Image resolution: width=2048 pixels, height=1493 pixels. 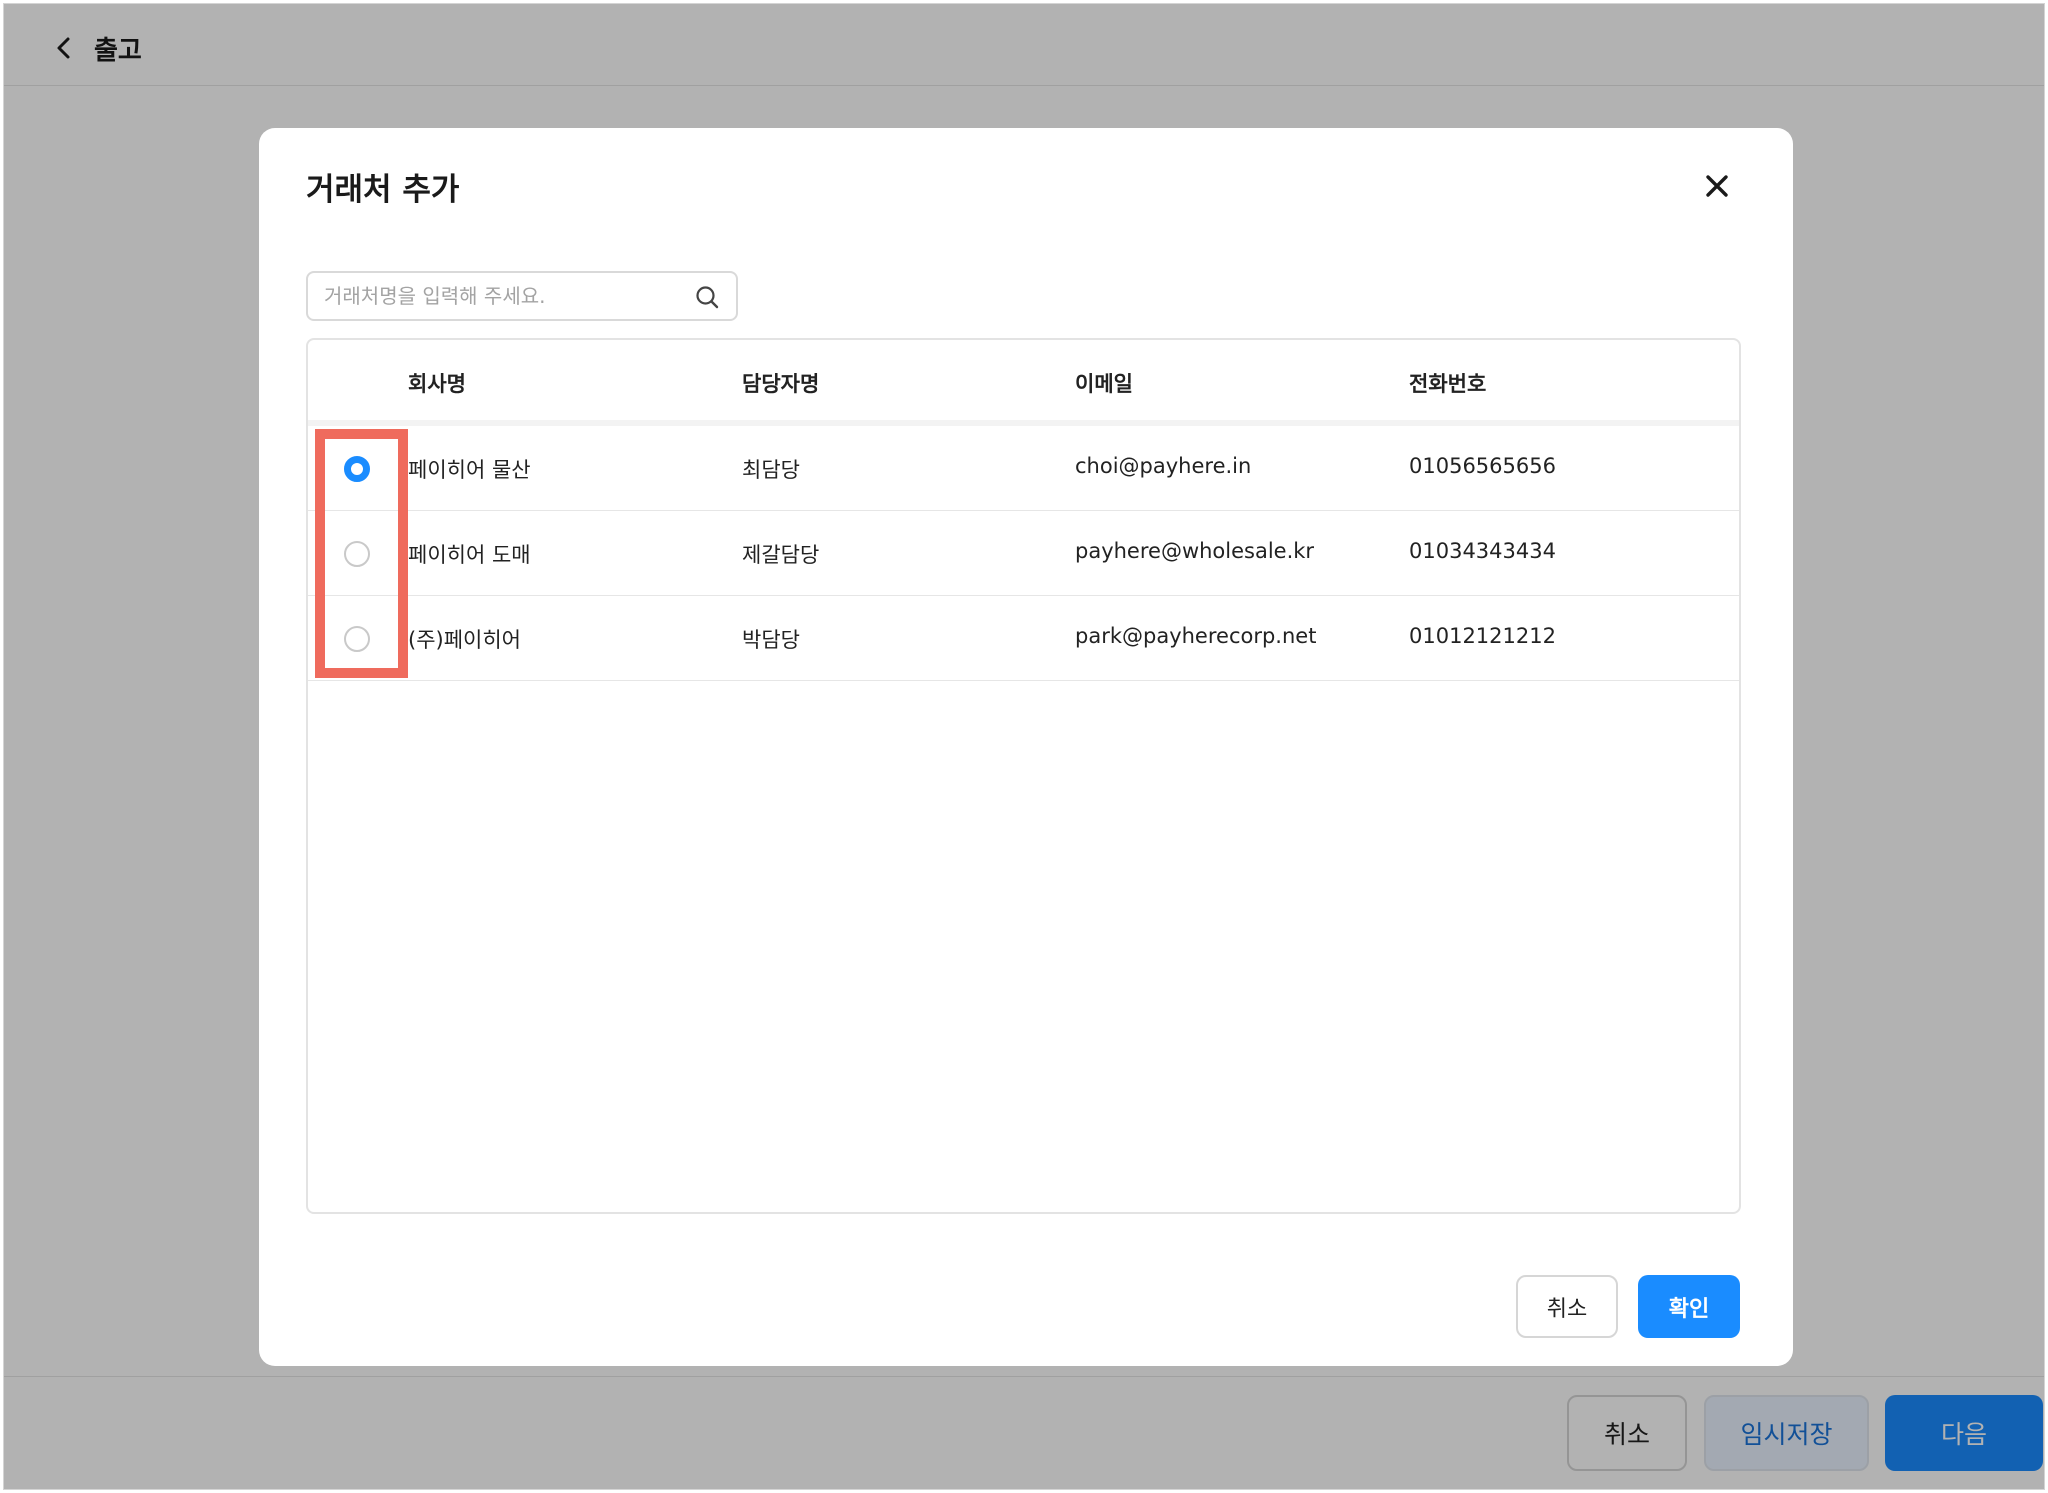 I want to click on column-header-company: 회사명, so click(x=437, y=384).